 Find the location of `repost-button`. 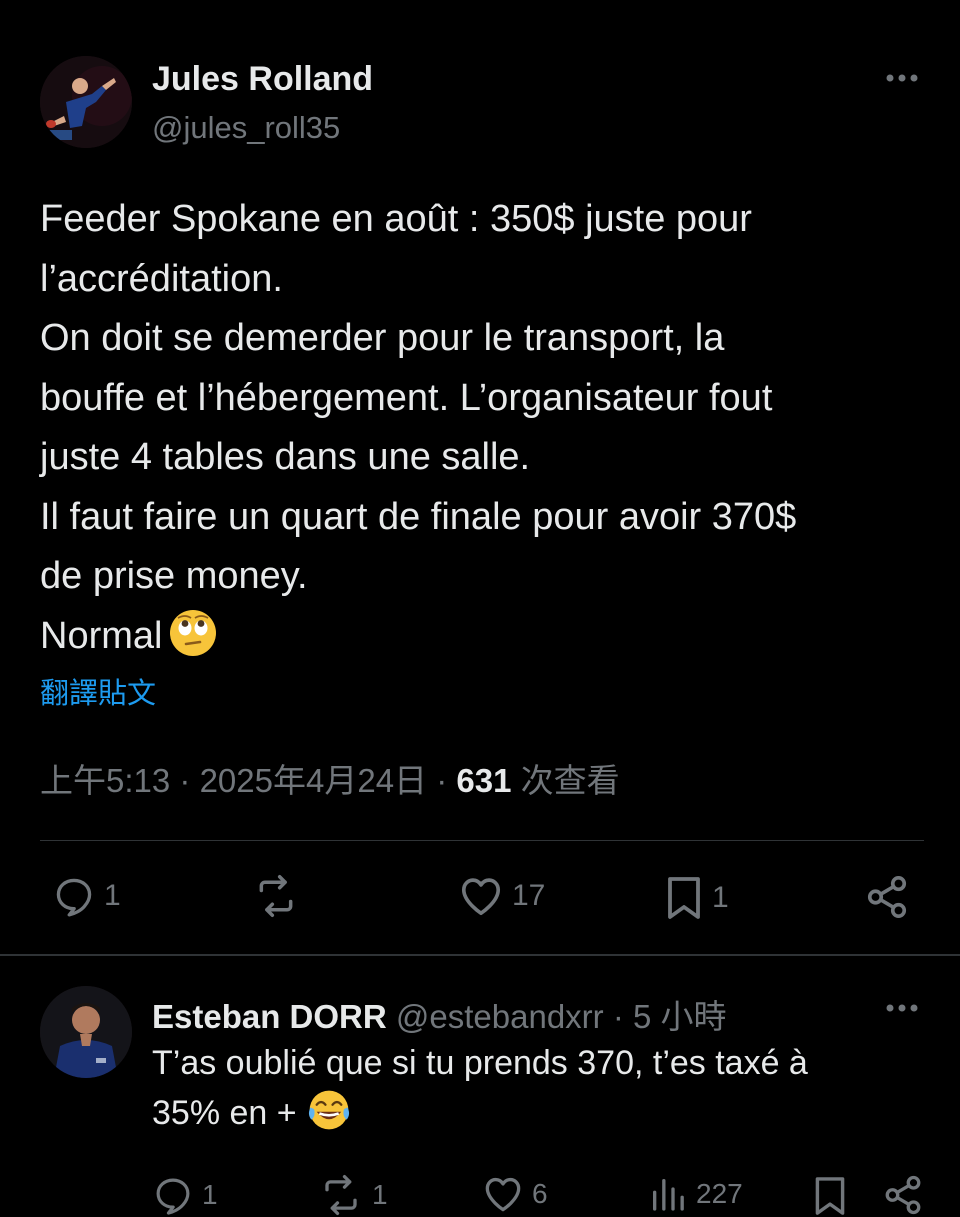

repost-button is located at coordinates (280, 896).